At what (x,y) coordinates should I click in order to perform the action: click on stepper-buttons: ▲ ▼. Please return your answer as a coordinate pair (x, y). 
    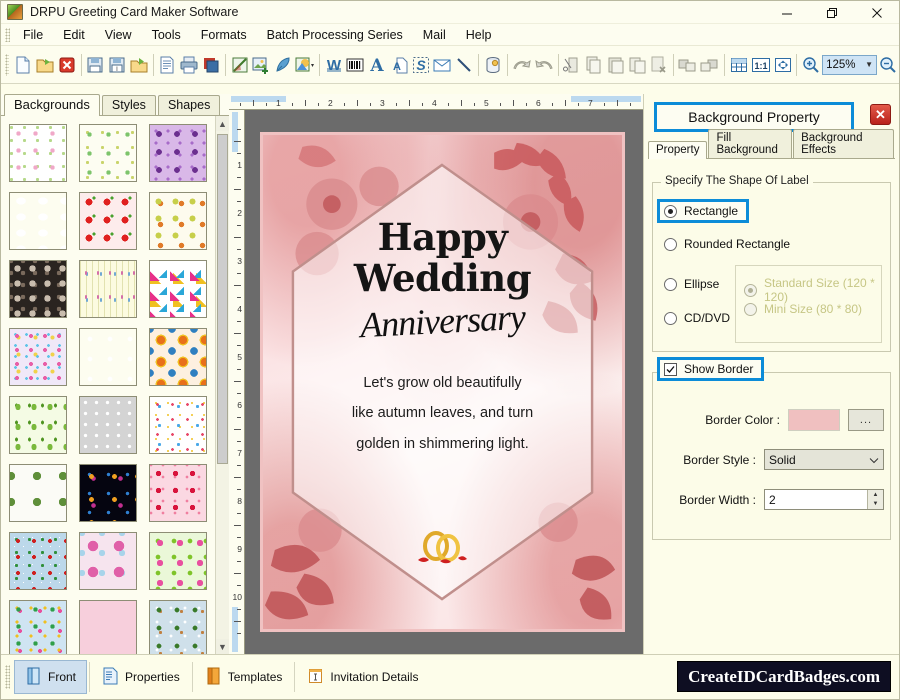
    Looking at the image, I should click on (875, 499).